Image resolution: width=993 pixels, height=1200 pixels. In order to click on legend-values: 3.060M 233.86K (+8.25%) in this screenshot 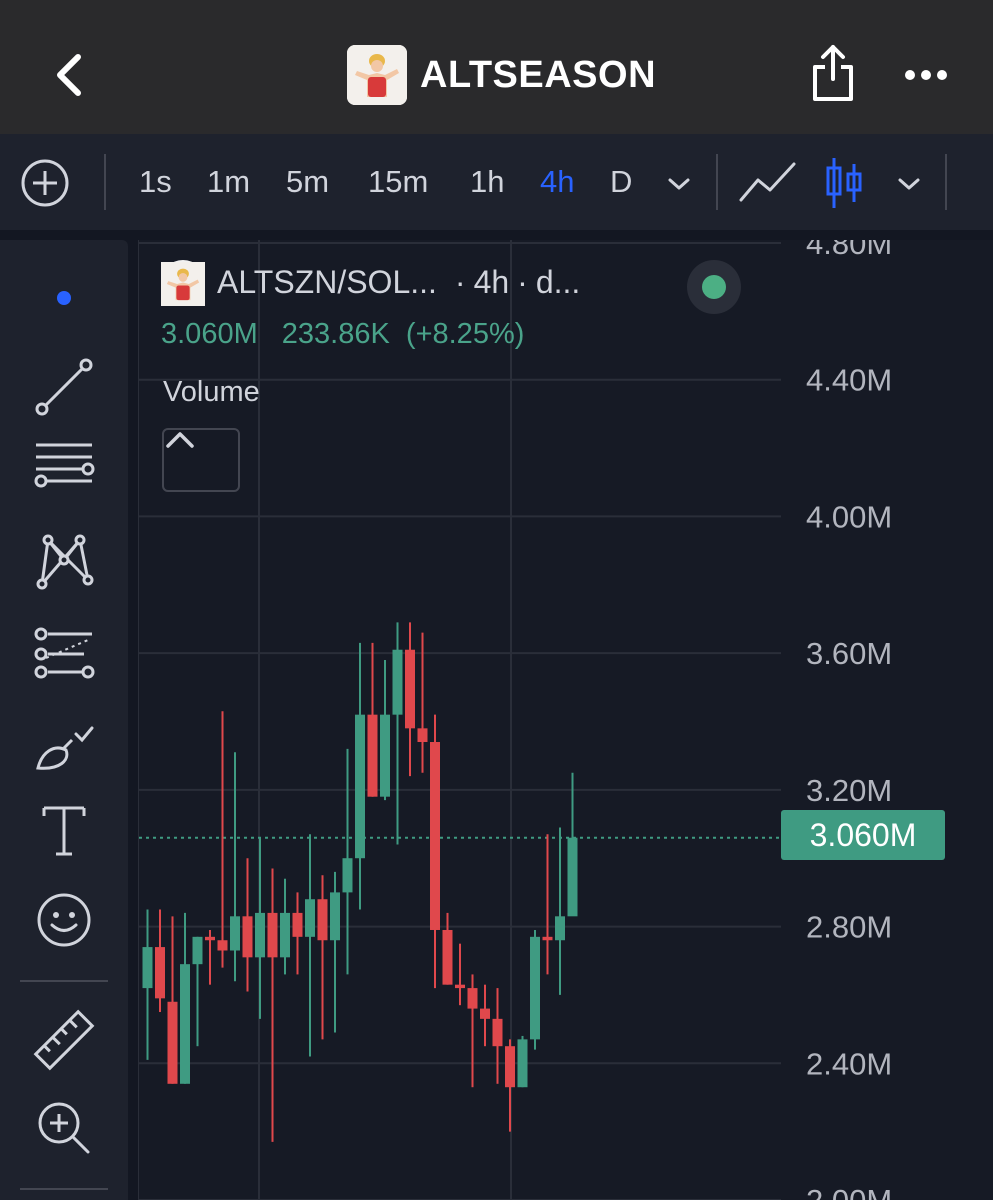, I will do `click(342, 334)`.